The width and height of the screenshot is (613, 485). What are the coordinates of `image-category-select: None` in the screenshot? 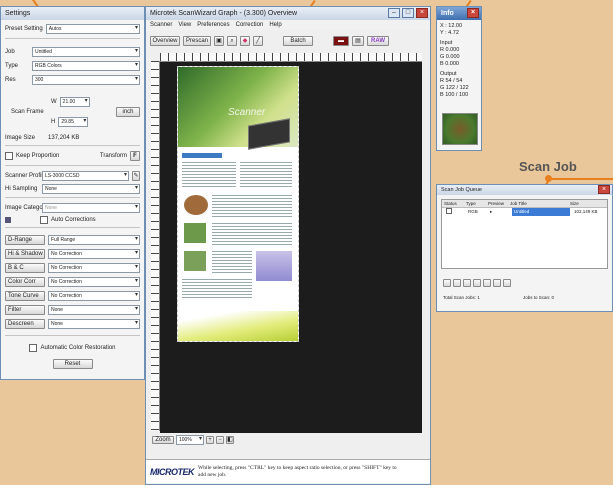 It's located at (91, 207).